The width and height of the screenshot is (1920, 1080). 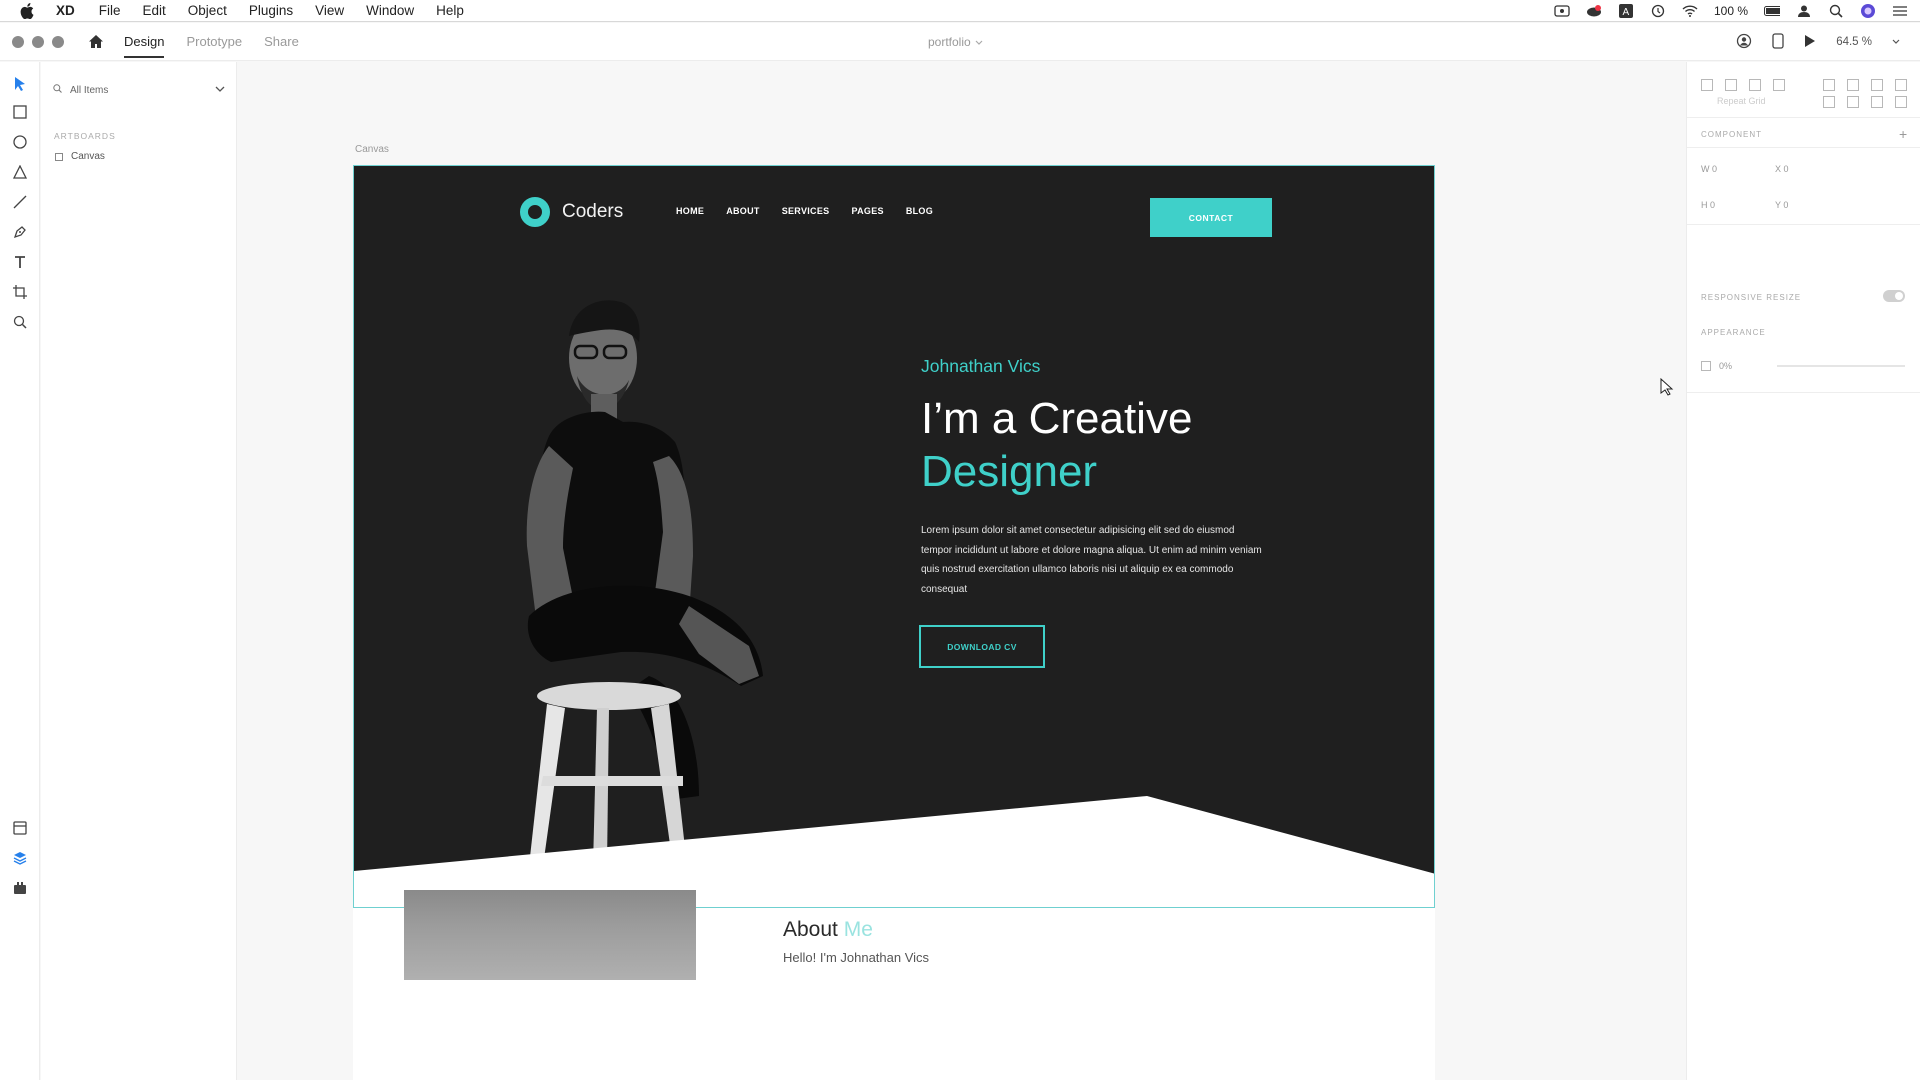 What do you see at coordinates (1733, 332) in the screenshot?
I see `appearance-heading: APPEARANCE` at bounding box center [1733, 332].